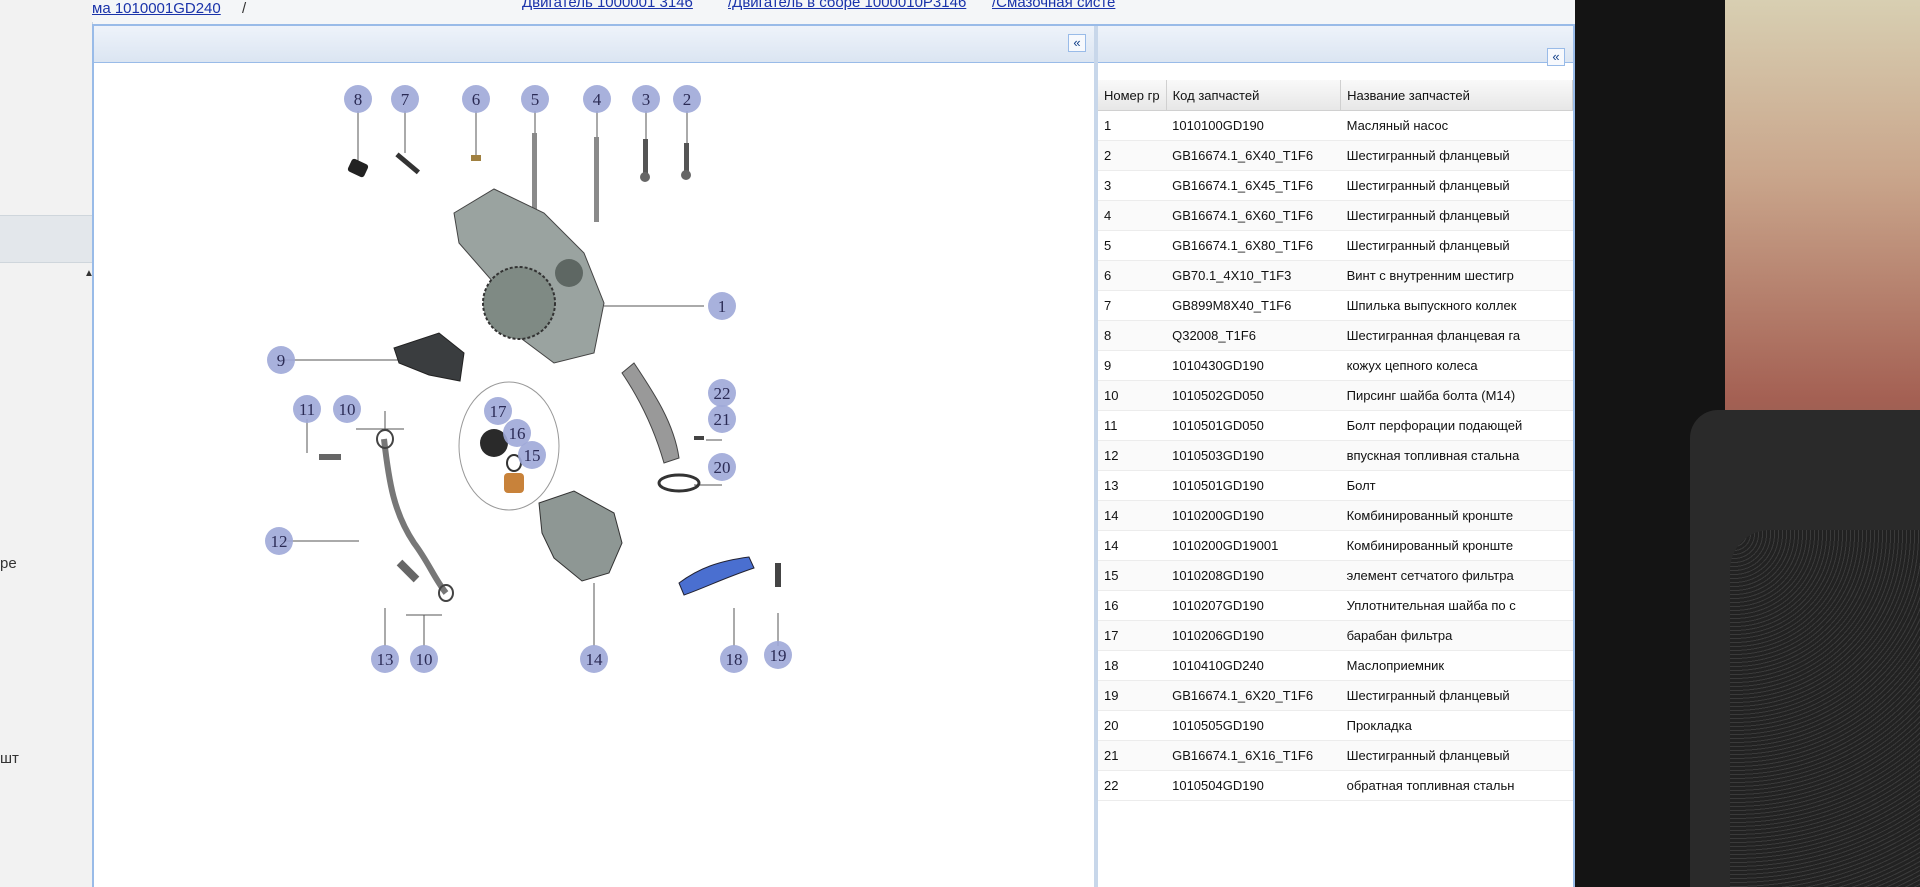 The width and height of the screenshot is (1920, 887). What do you see at coordinates (722, 467) in the screenshot?
I see `callout-label: 20` at bounding box center [722, 467].